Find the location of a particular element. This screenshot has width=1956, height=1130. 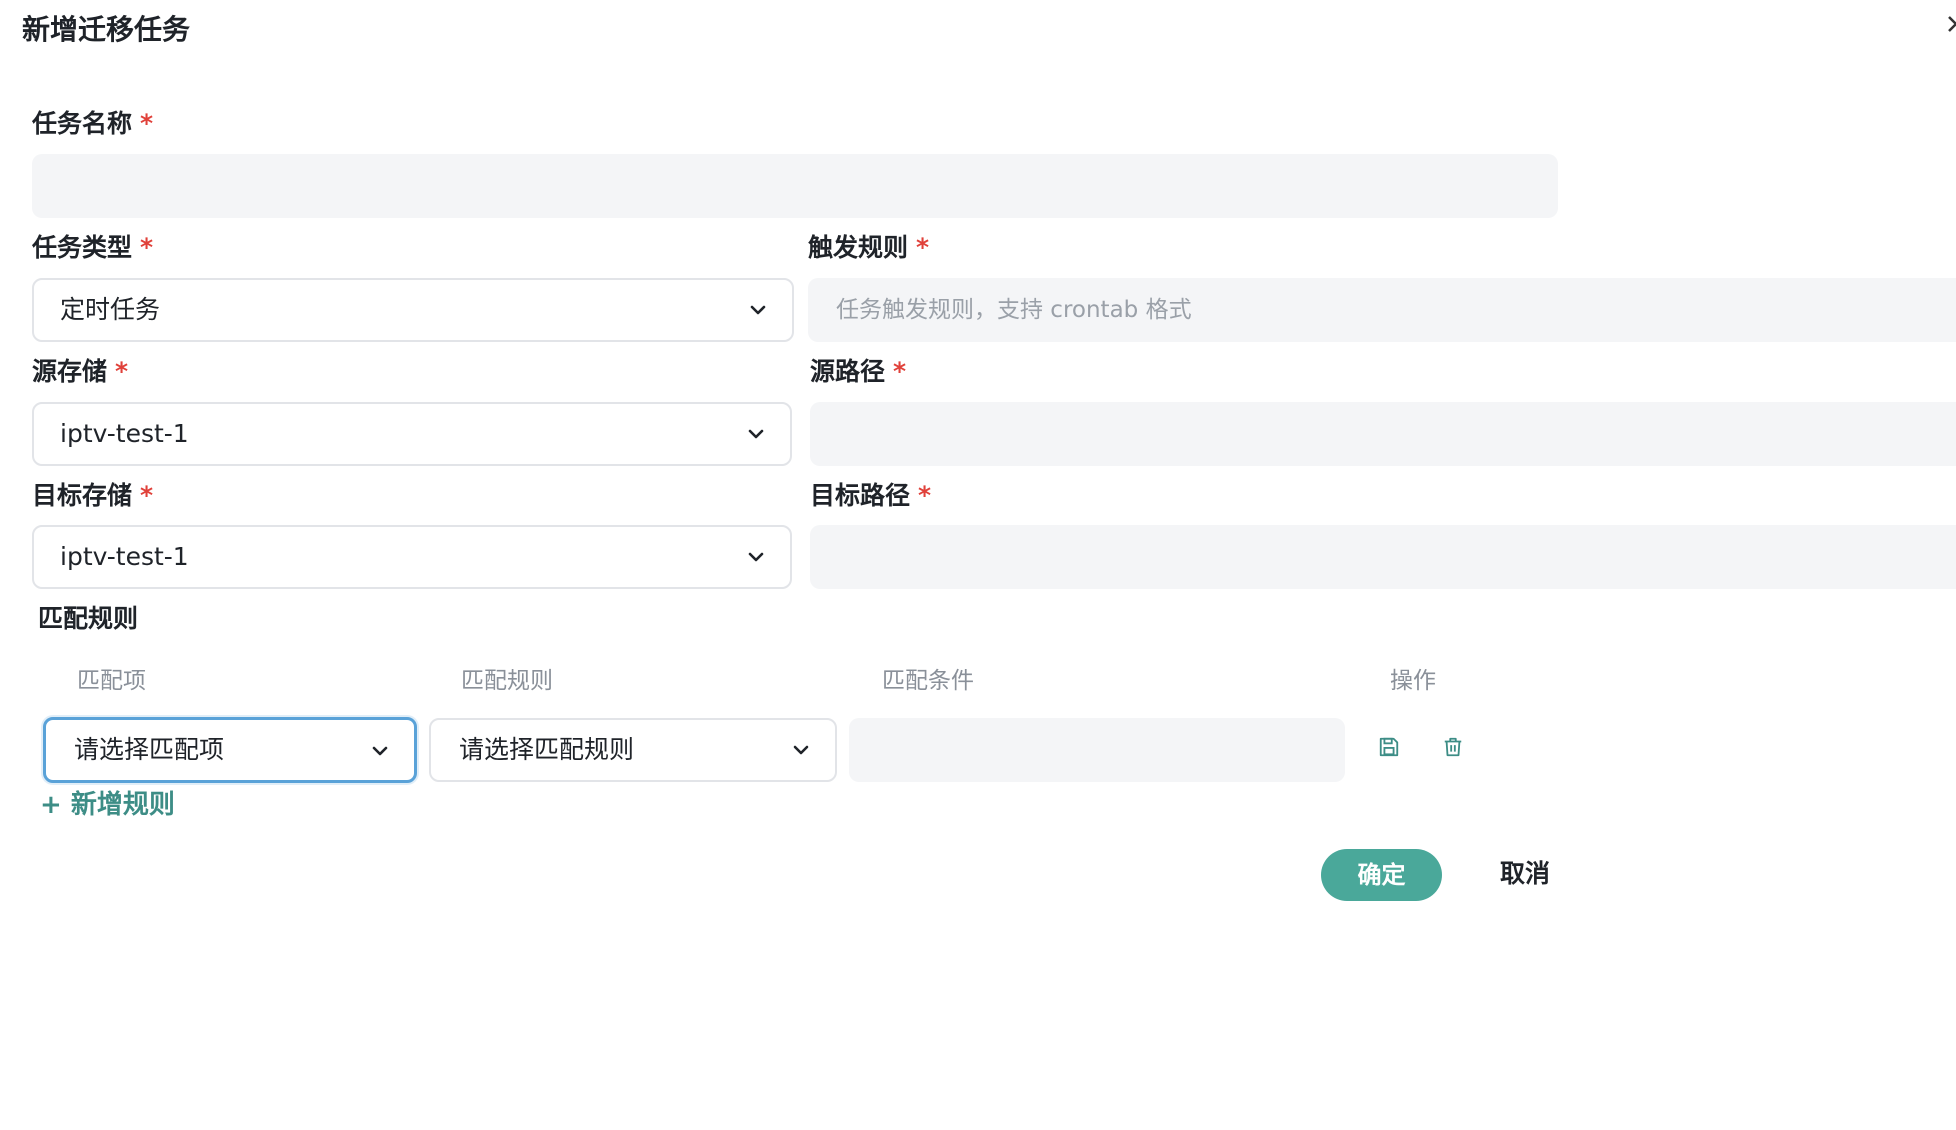

target-path-label-text: 目标路径 is located at coordinates (860, 495).